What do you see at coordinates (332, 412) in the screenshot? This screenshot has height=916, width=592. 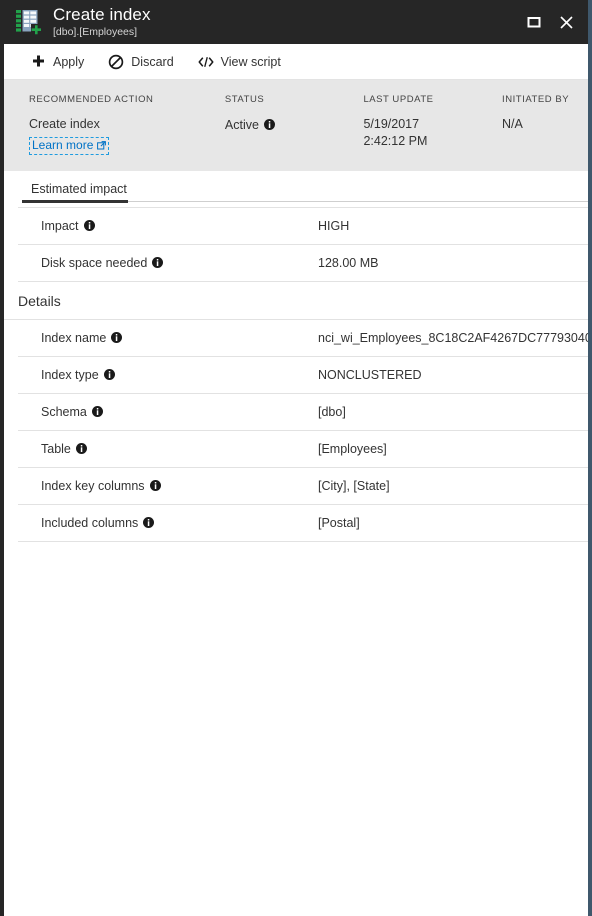 I see `row-value-schema: [dbo]` at bounding box center [332, 412].